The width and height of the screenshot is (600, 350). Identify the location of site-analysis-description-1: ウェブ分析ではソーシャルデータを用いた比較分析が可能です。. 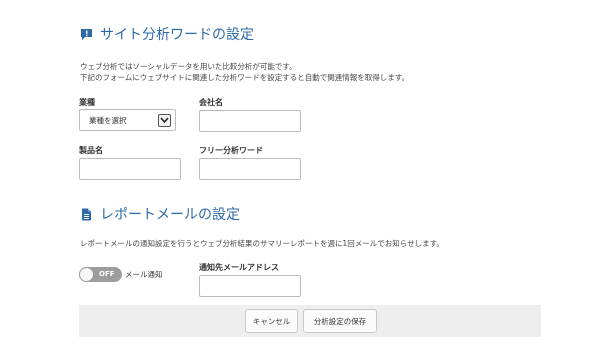
(188, 66).